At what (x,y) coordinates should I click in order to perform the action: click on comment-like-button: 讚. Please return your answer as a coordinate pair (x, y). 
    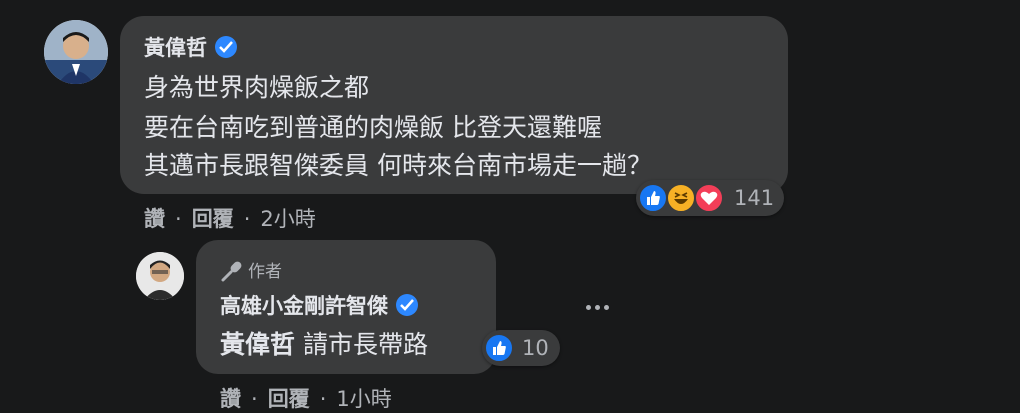
    Looking at the image, I should click on (154, 219).